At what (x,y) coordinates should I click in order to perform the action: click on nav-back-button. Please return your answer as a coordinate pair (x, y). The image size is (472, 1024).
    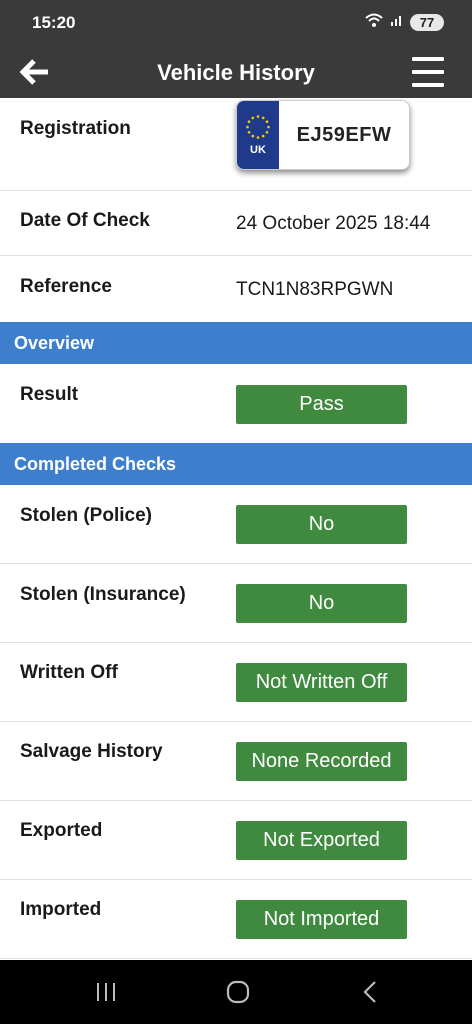
    Looking at the image, I should click on (370, 992).